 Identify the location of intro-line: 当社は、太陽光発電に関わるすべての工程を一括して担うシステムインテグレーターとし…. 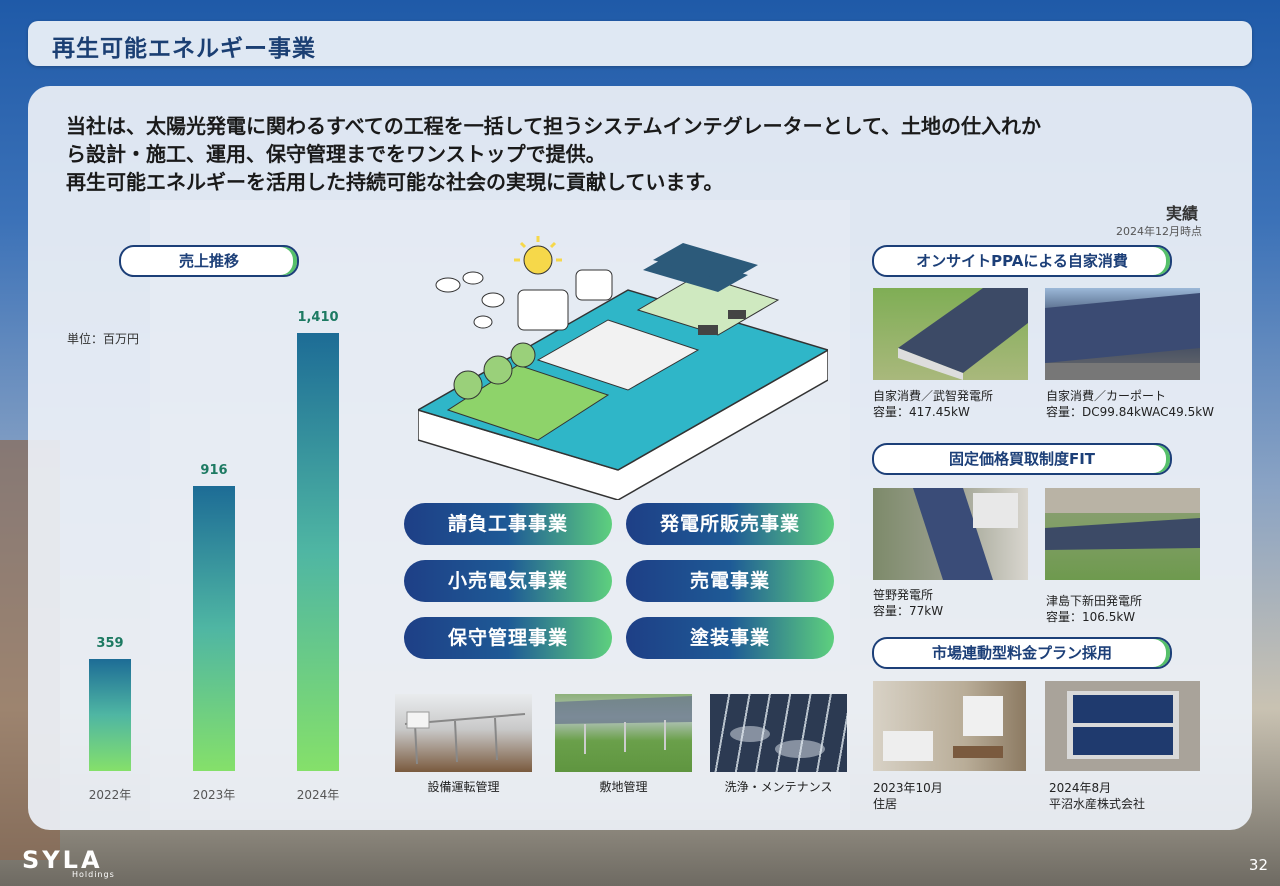
(553, 126).